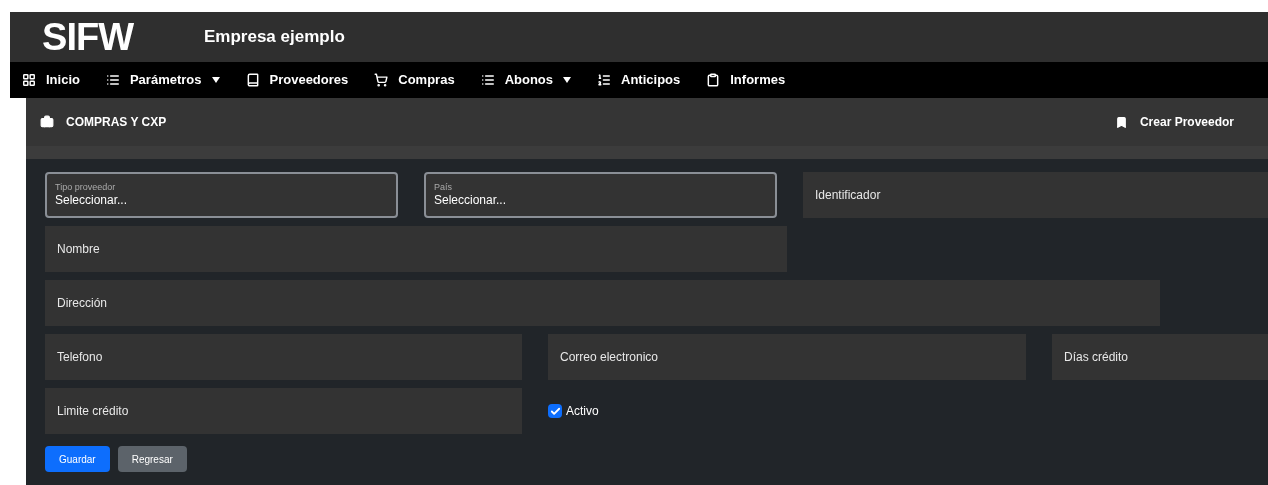  What do you see at coordinates (252, 80) in the screenshot?
I see `book-icon` at bounding box center [252, 80].